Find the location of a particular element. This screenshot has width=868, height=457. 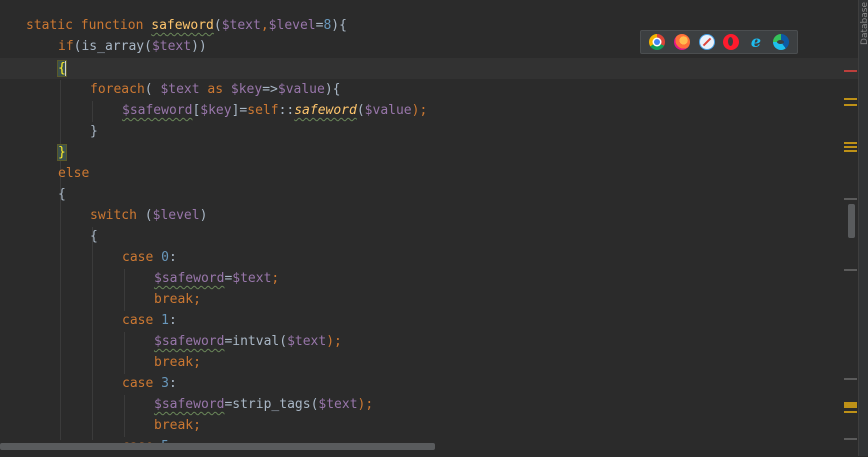

code-line-2: if(is_array($text)) is located at coordinates (132, 46).